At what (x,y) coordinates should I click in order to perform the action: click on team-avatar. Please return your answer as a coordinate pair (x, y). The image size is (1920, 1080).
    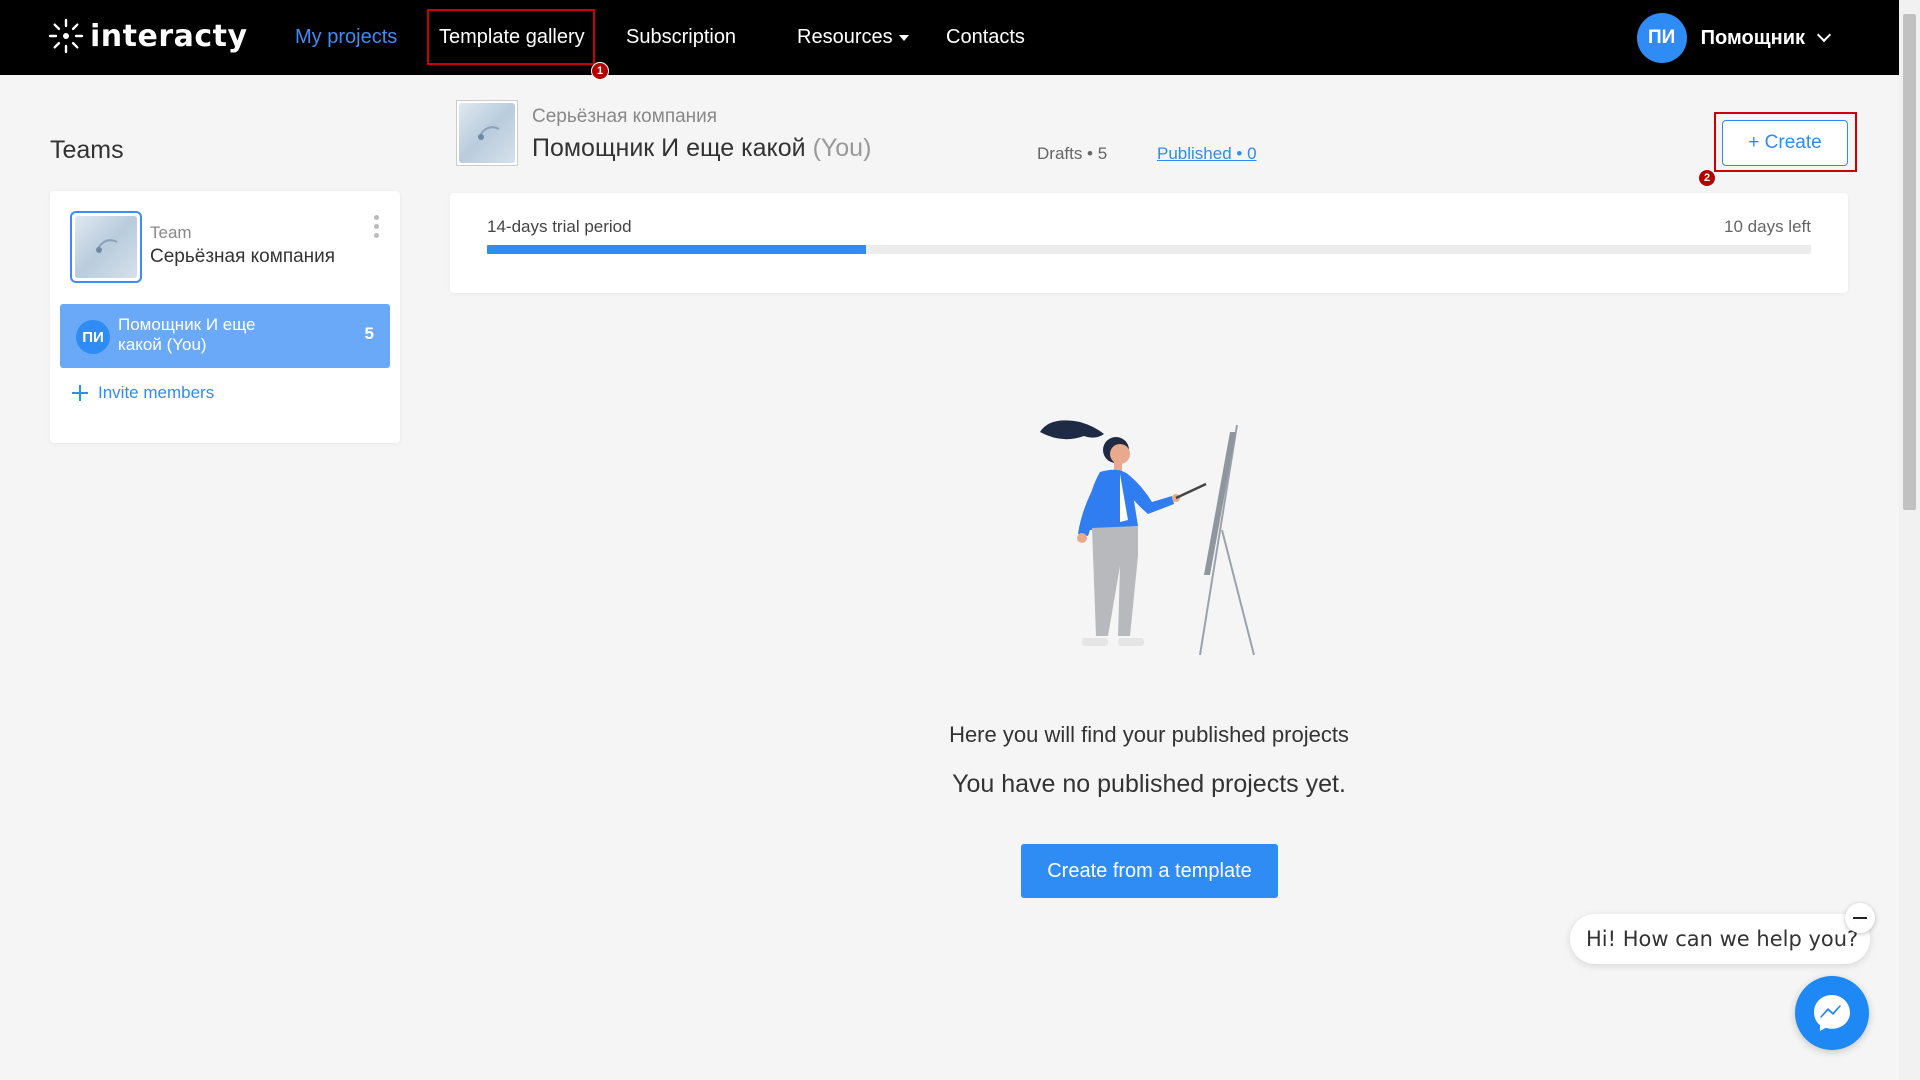
    Looking at the image, I should click on (106, 247).